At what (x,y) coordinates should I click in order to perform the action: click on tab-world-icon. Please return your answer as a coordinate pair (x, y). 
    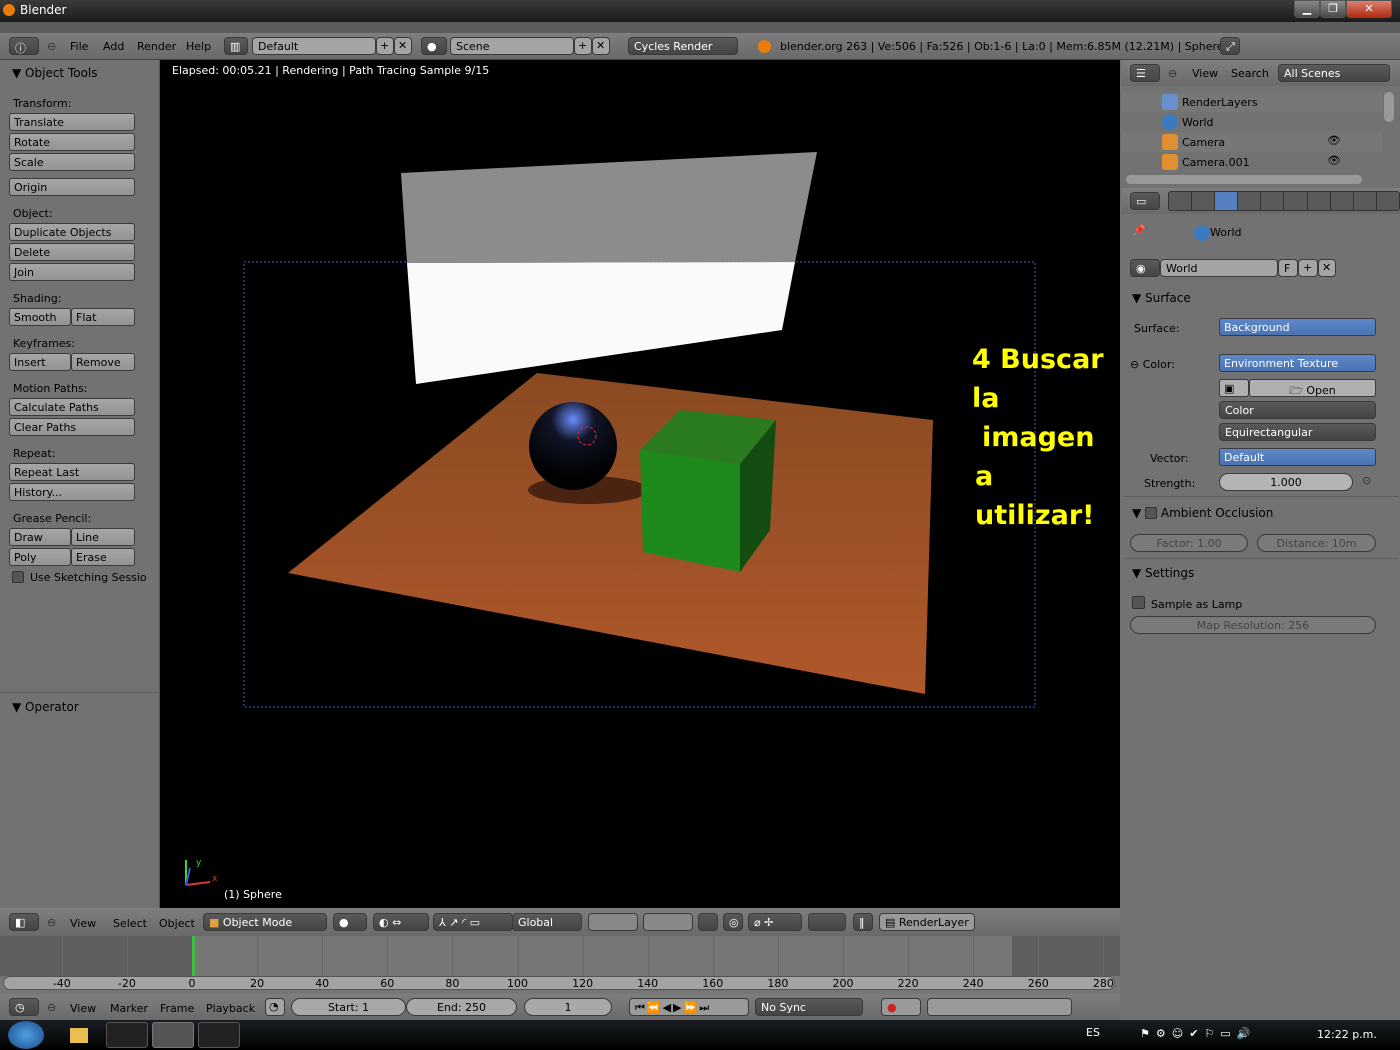
    Looking at the image, I should click on (1227, 201).